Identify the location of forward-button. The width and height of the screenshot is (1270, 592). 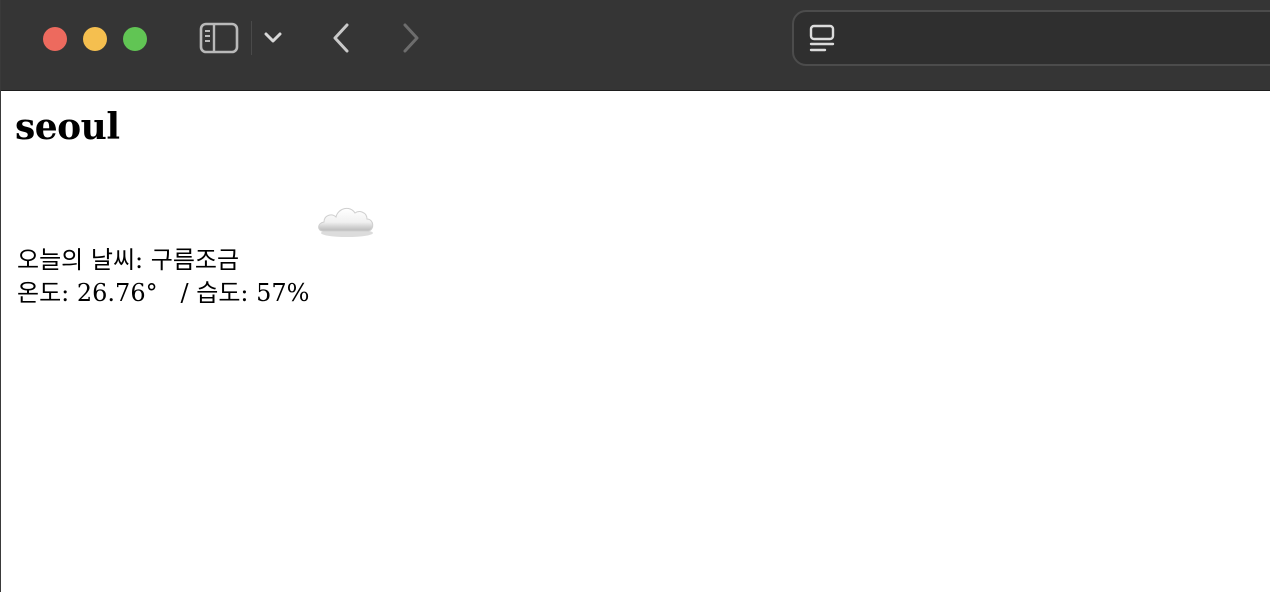
(411, 38).